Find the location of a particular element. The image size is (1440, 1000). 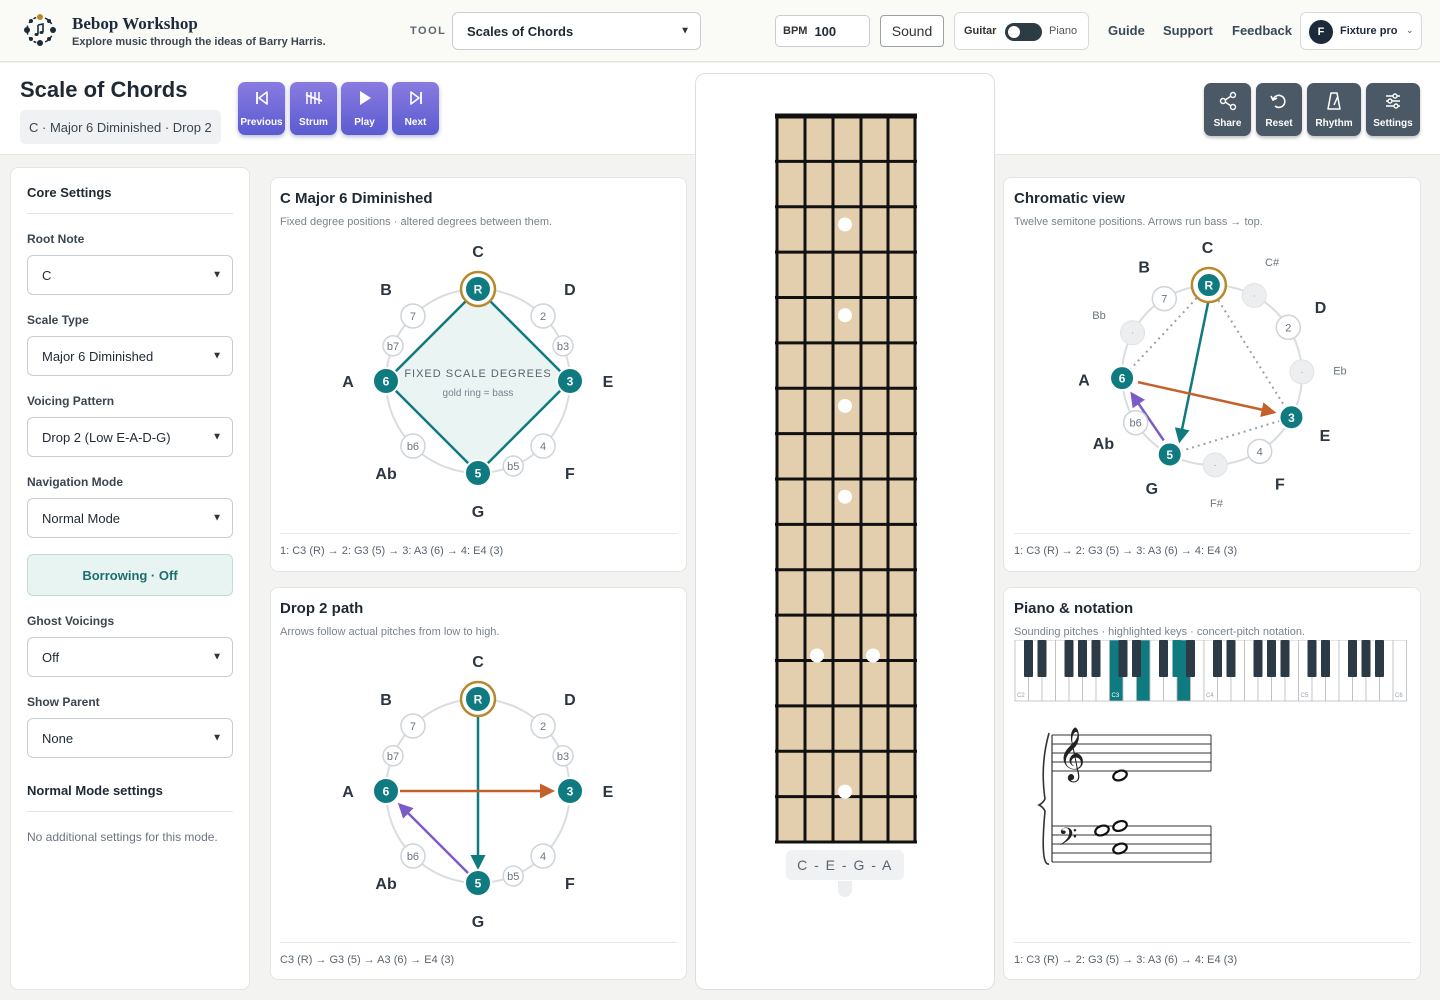

scale-type-value: Major 6 Diminished is located at coordinates (98, 356).